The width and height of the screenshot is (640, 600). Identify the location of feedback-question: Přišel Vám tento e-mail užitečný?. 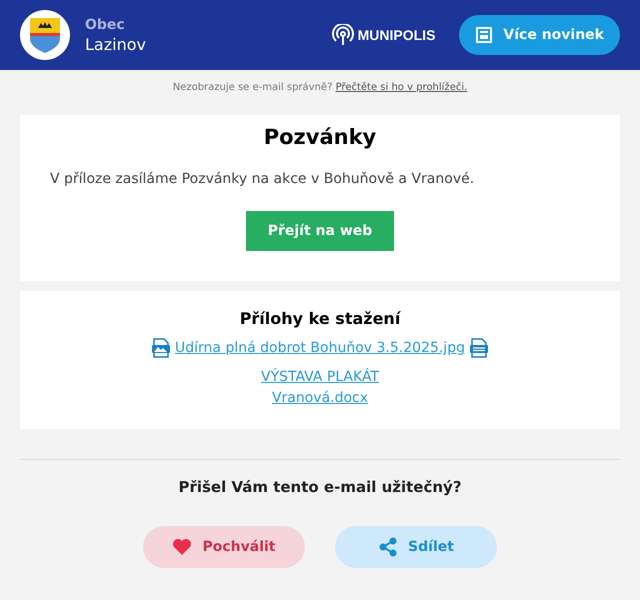
(320, 487).